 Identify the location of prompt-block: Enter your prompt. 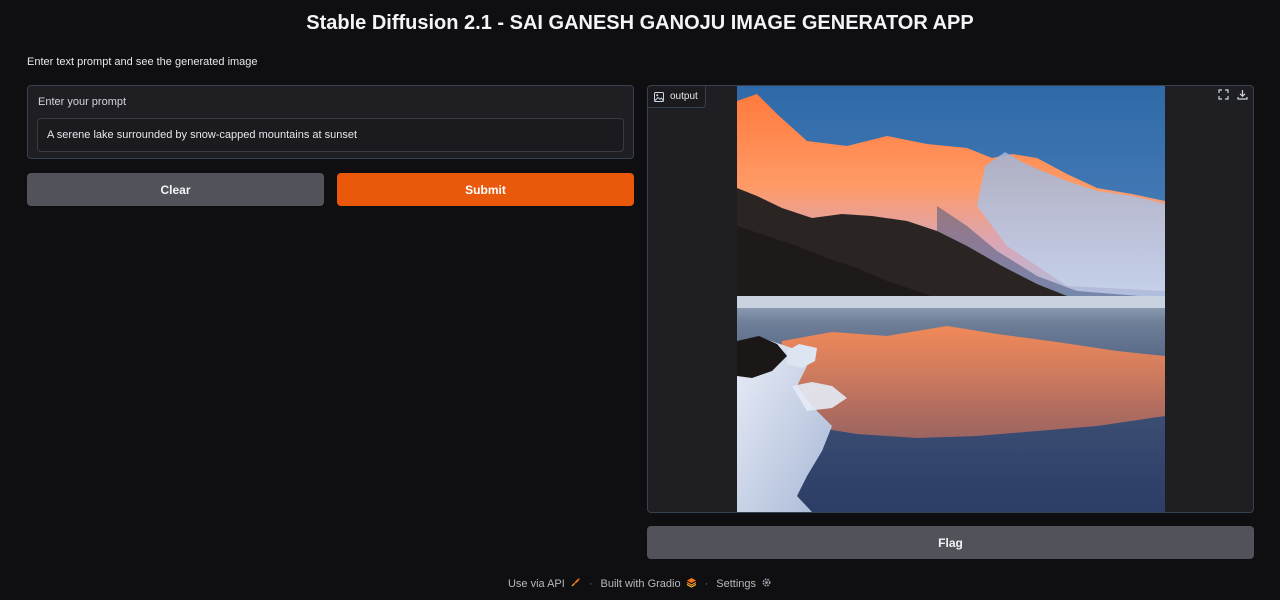
(330, 122).